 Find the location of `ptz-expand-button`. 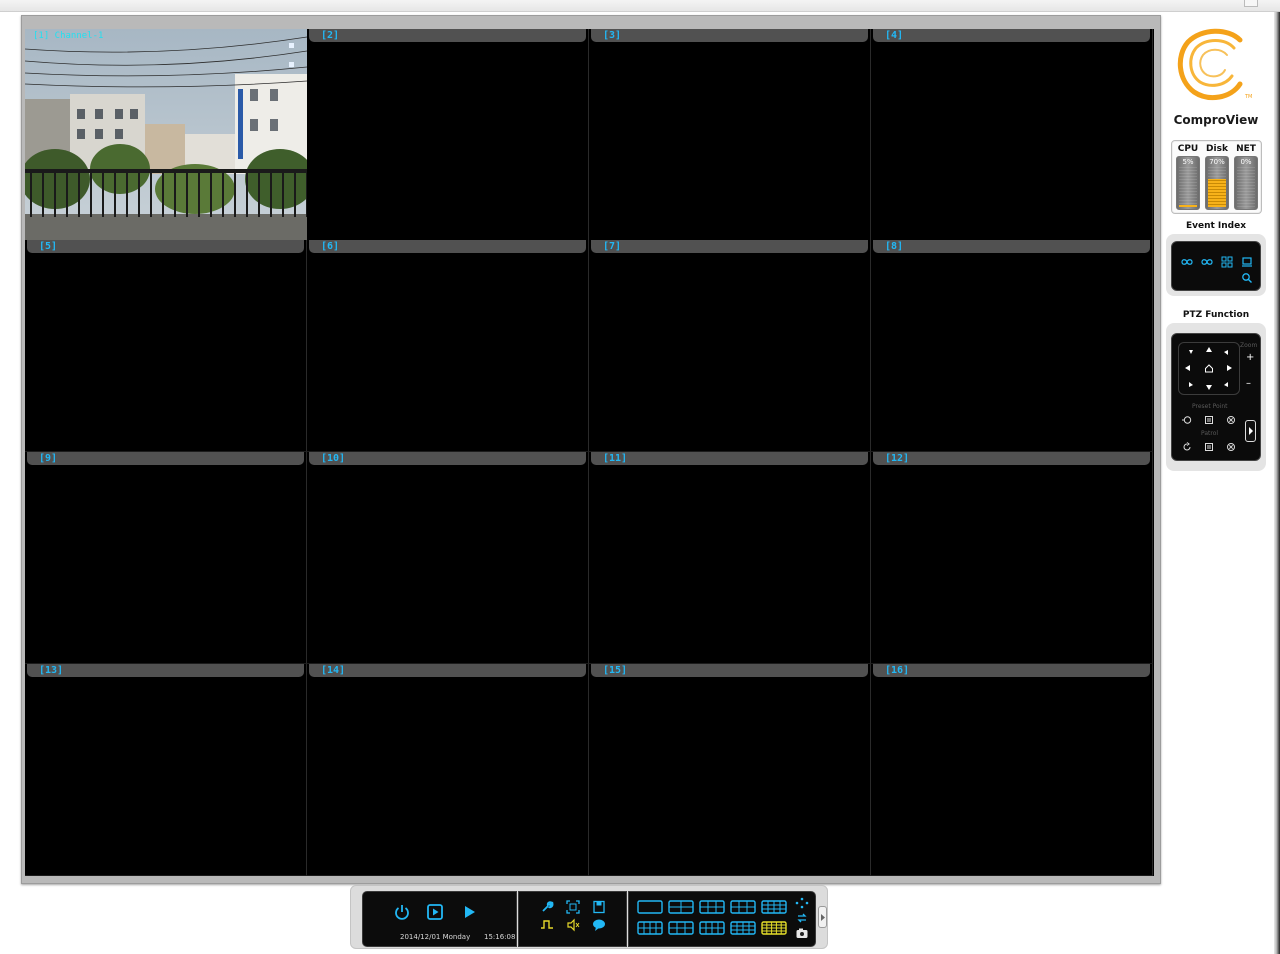

ptz-expand-button is located at coordinates (1250, 431).